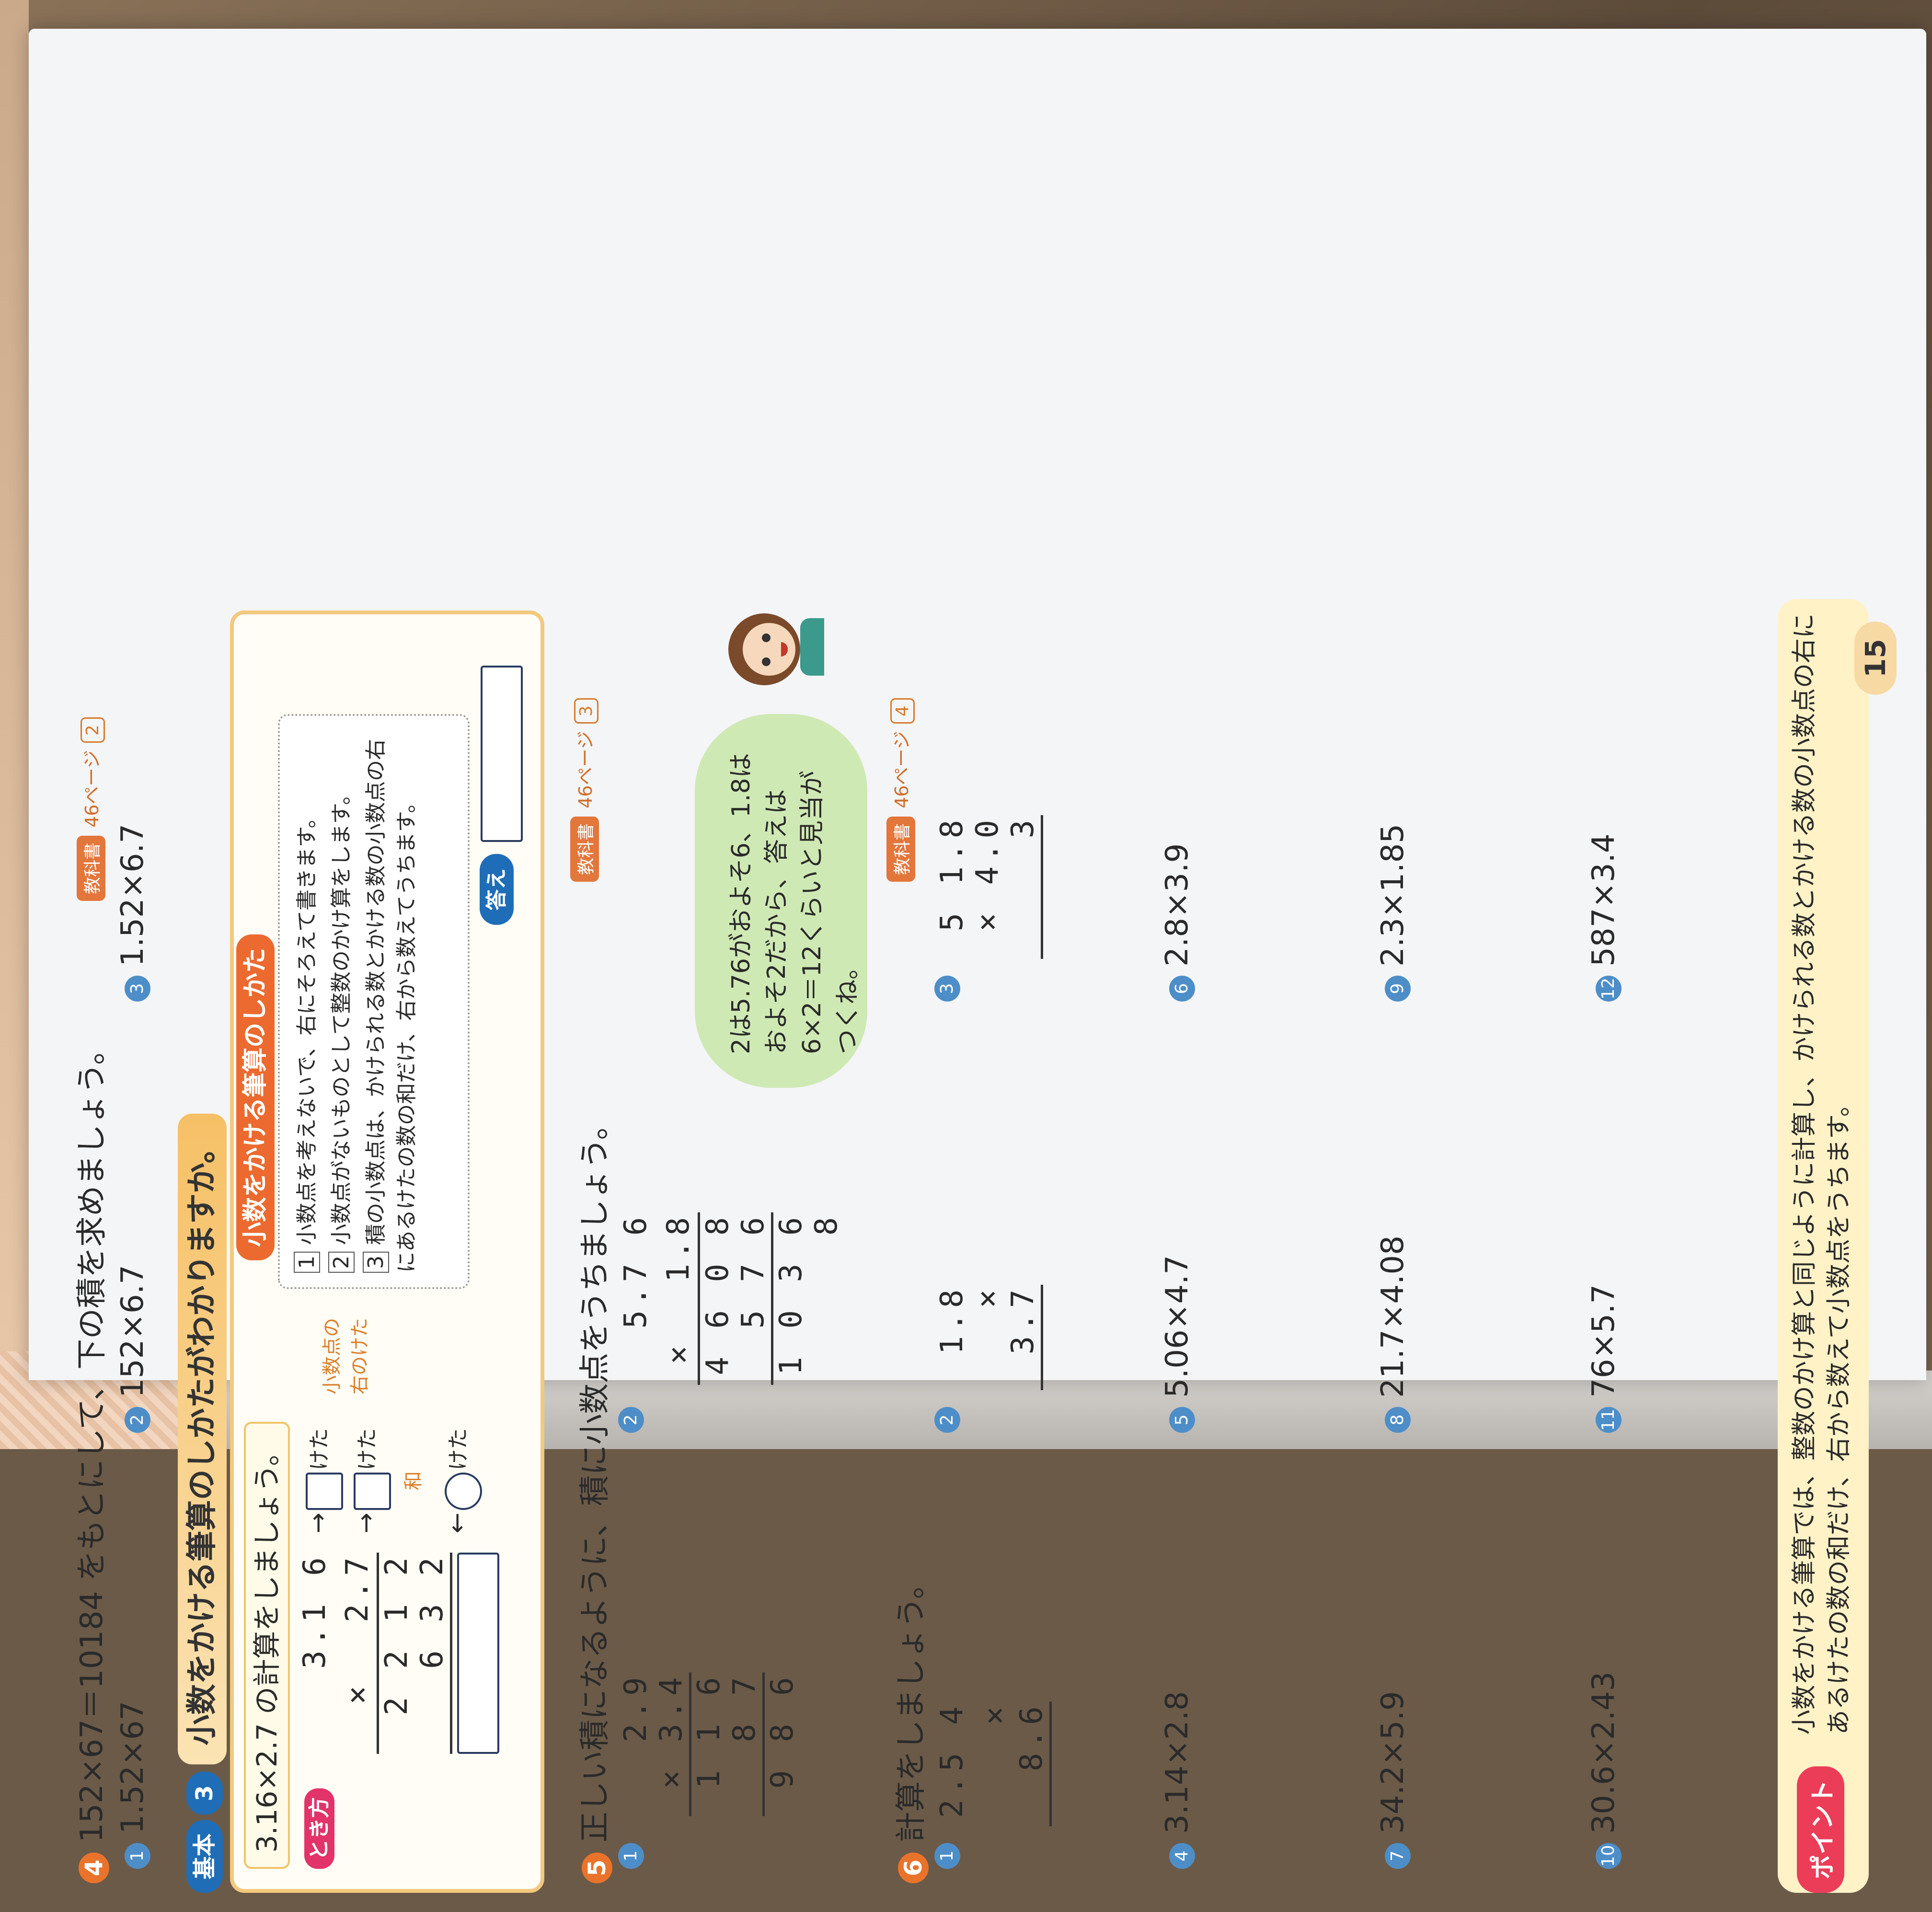 This screenshot has width=1932, height=1912. What do you see at coordinates (463, 1491) in the screenshot?
I see `keta-sum-input` at bounding box center [463, 1491].